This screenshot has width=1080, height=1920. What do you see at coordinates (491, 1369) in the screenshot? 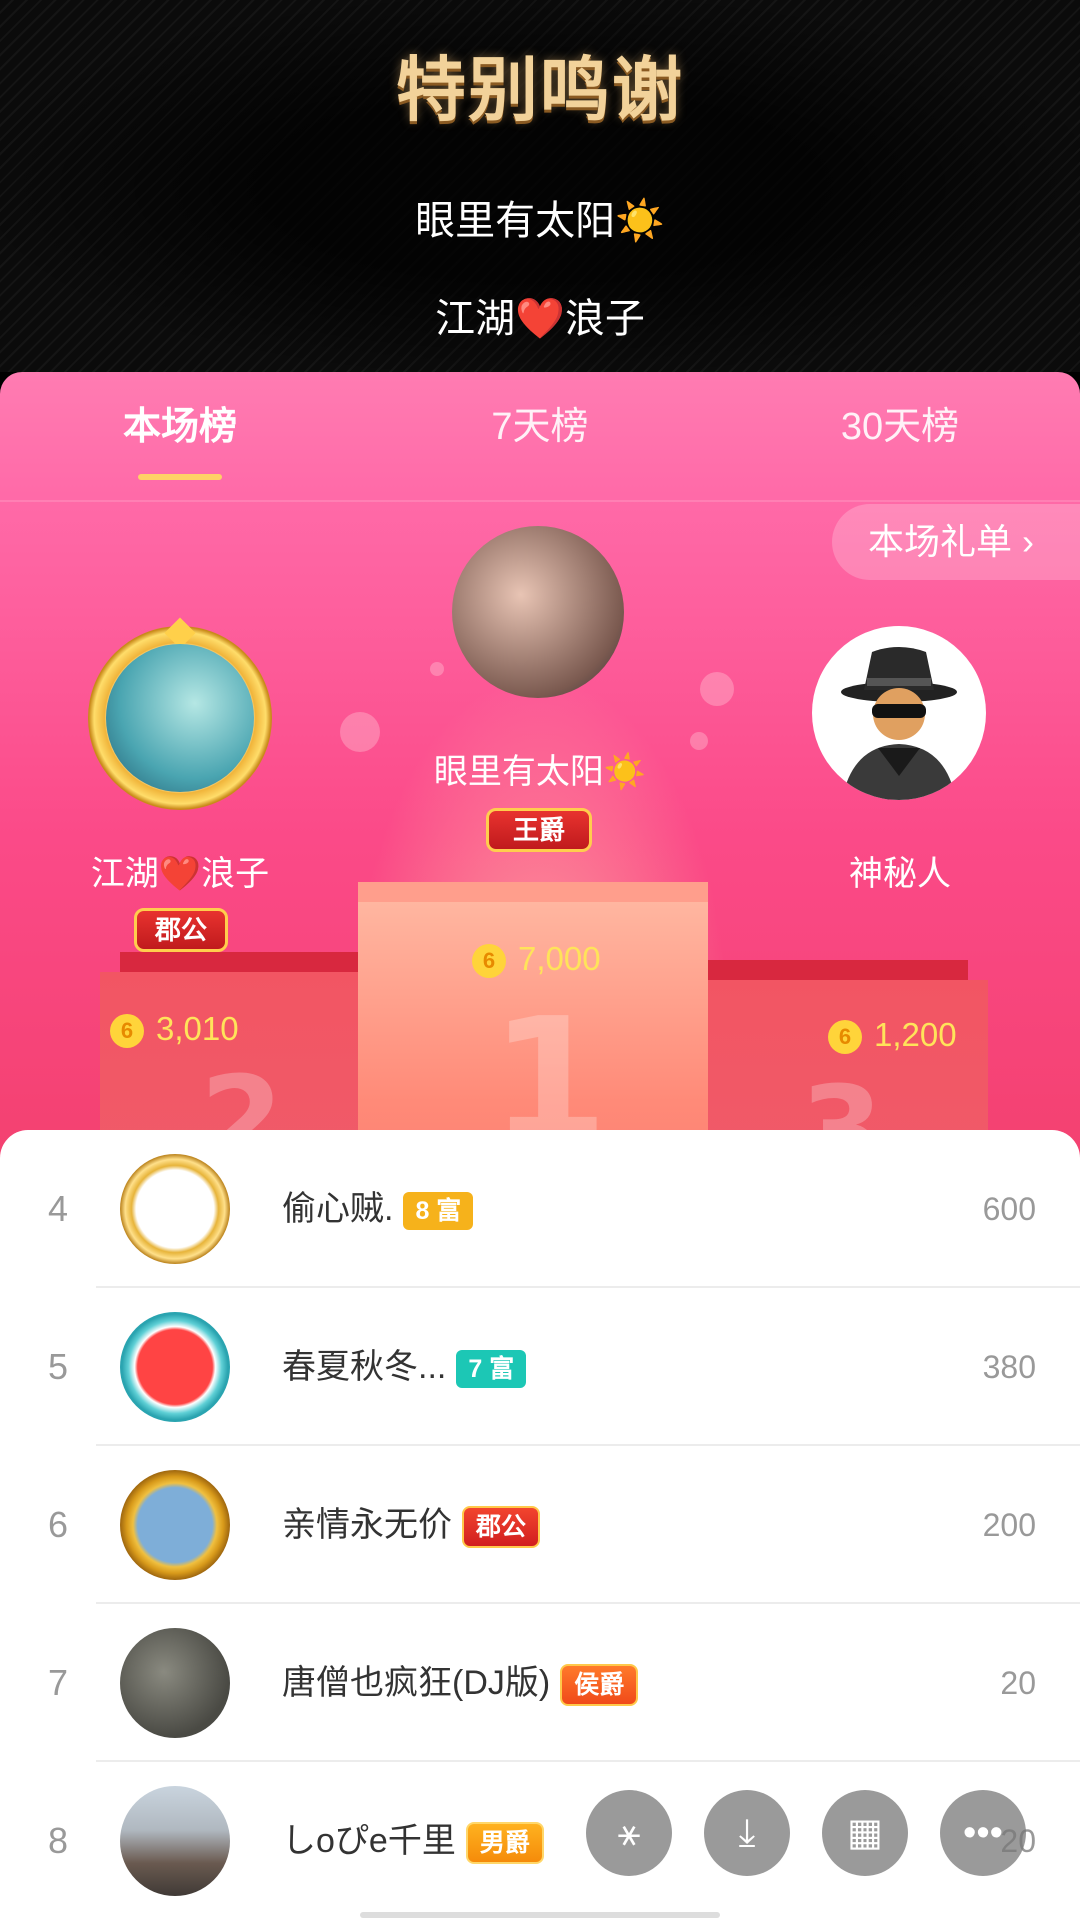
I see `wealth-badge: 7 富` at bounding box center [491, 1369].